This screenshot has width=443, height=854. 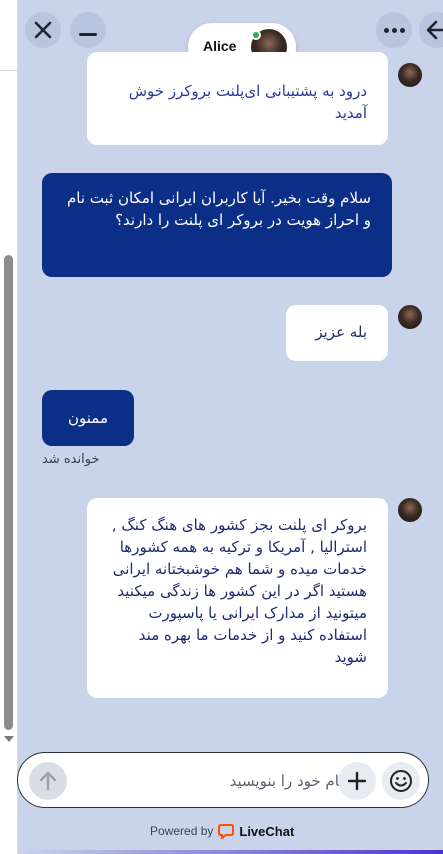 I want to click on minimize-icon, so click(x=88, y=34).